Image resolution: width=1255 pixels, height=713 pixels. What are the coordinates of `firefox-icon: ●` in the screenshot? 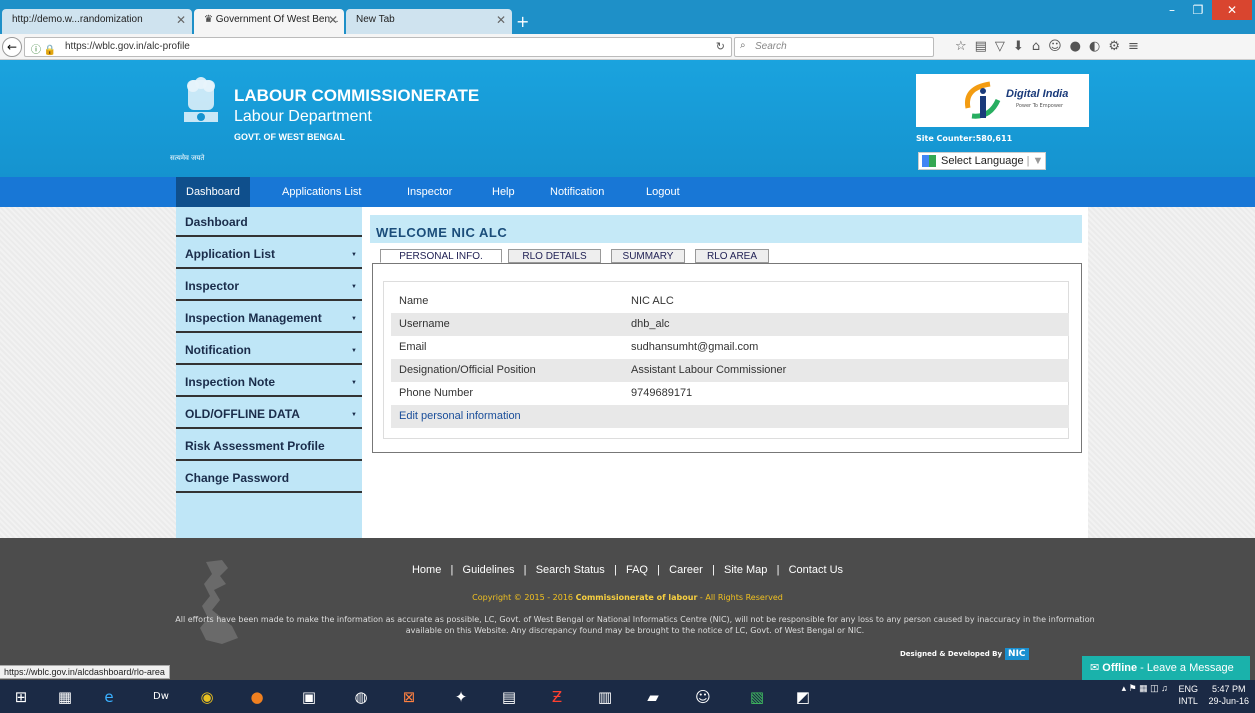 It's located at (257, 697).